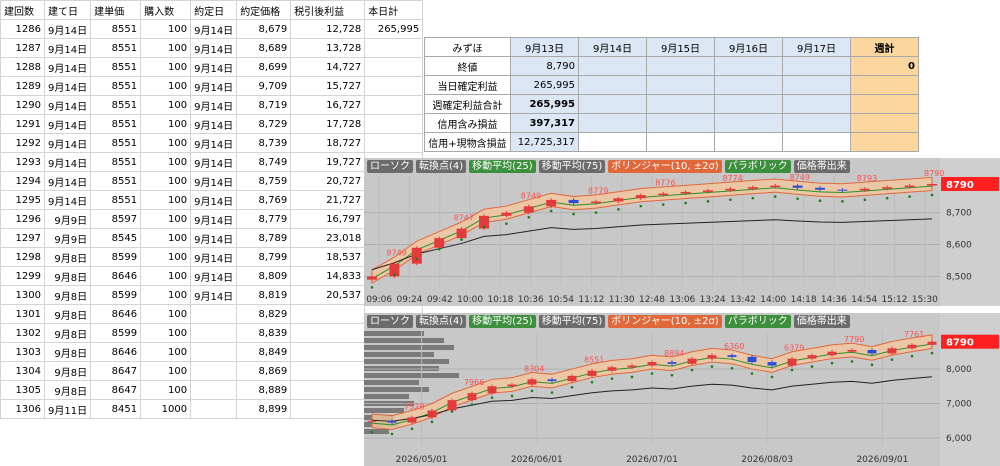 The image size is (1000, 466). Describe the element at coordinates (264, 162) in the screenshot. I see `table-cell: 8,749` at that location.